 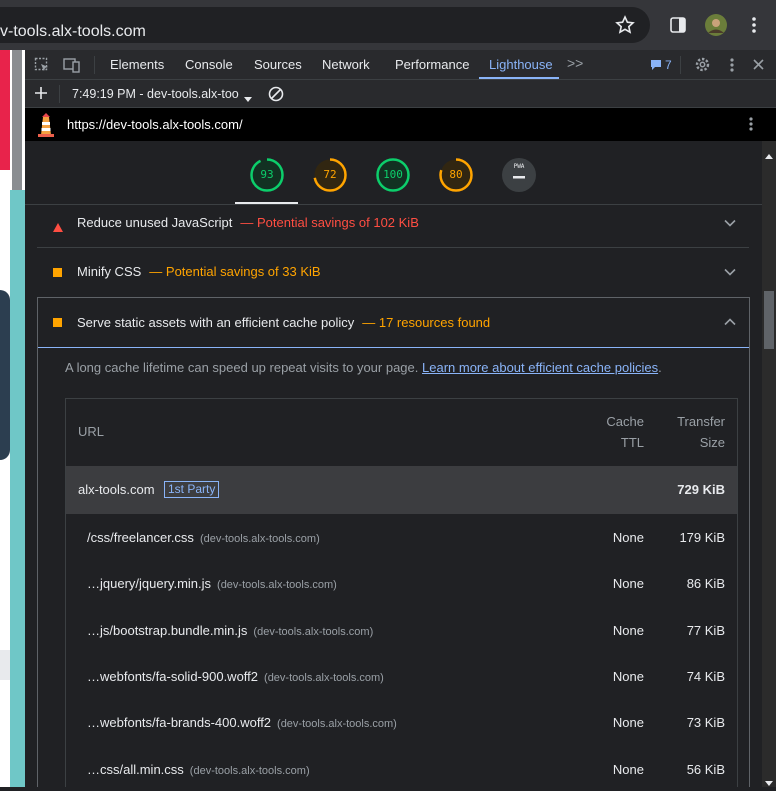 I want to click on first-party-badge: 1st Party, so click(x=192, y=489).